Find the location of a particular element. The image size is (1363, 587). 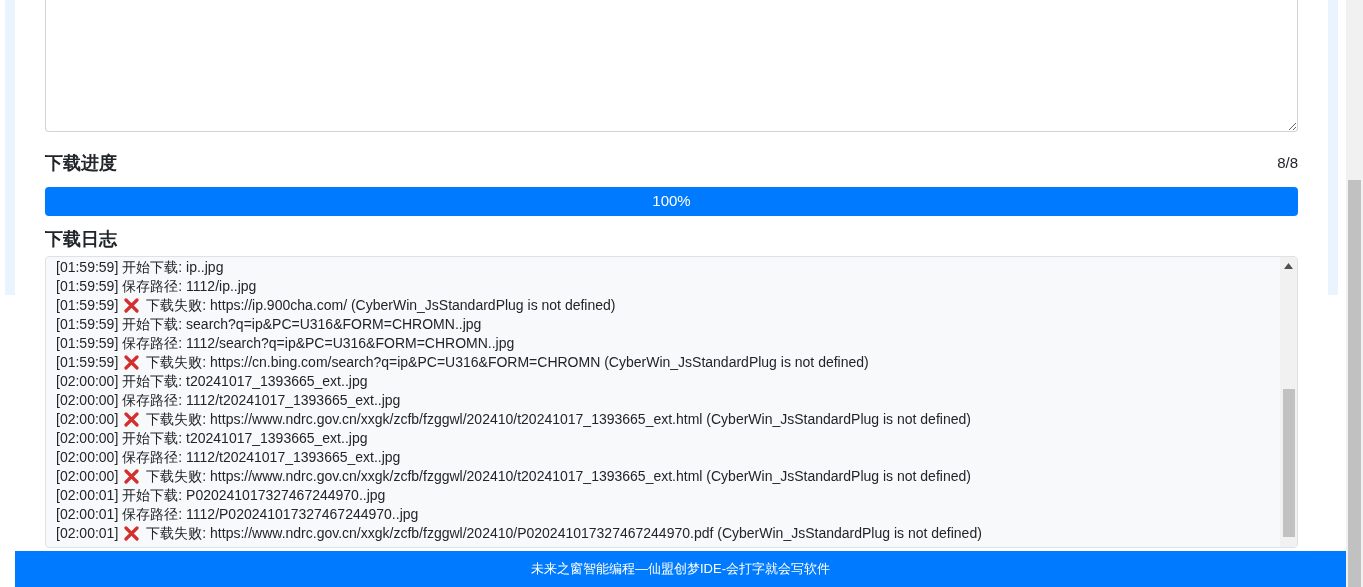

log-message: 开始下载: search?q=ip&PC=U316&FORM=CHROMN..jpg is located at coordinates (302, 324).